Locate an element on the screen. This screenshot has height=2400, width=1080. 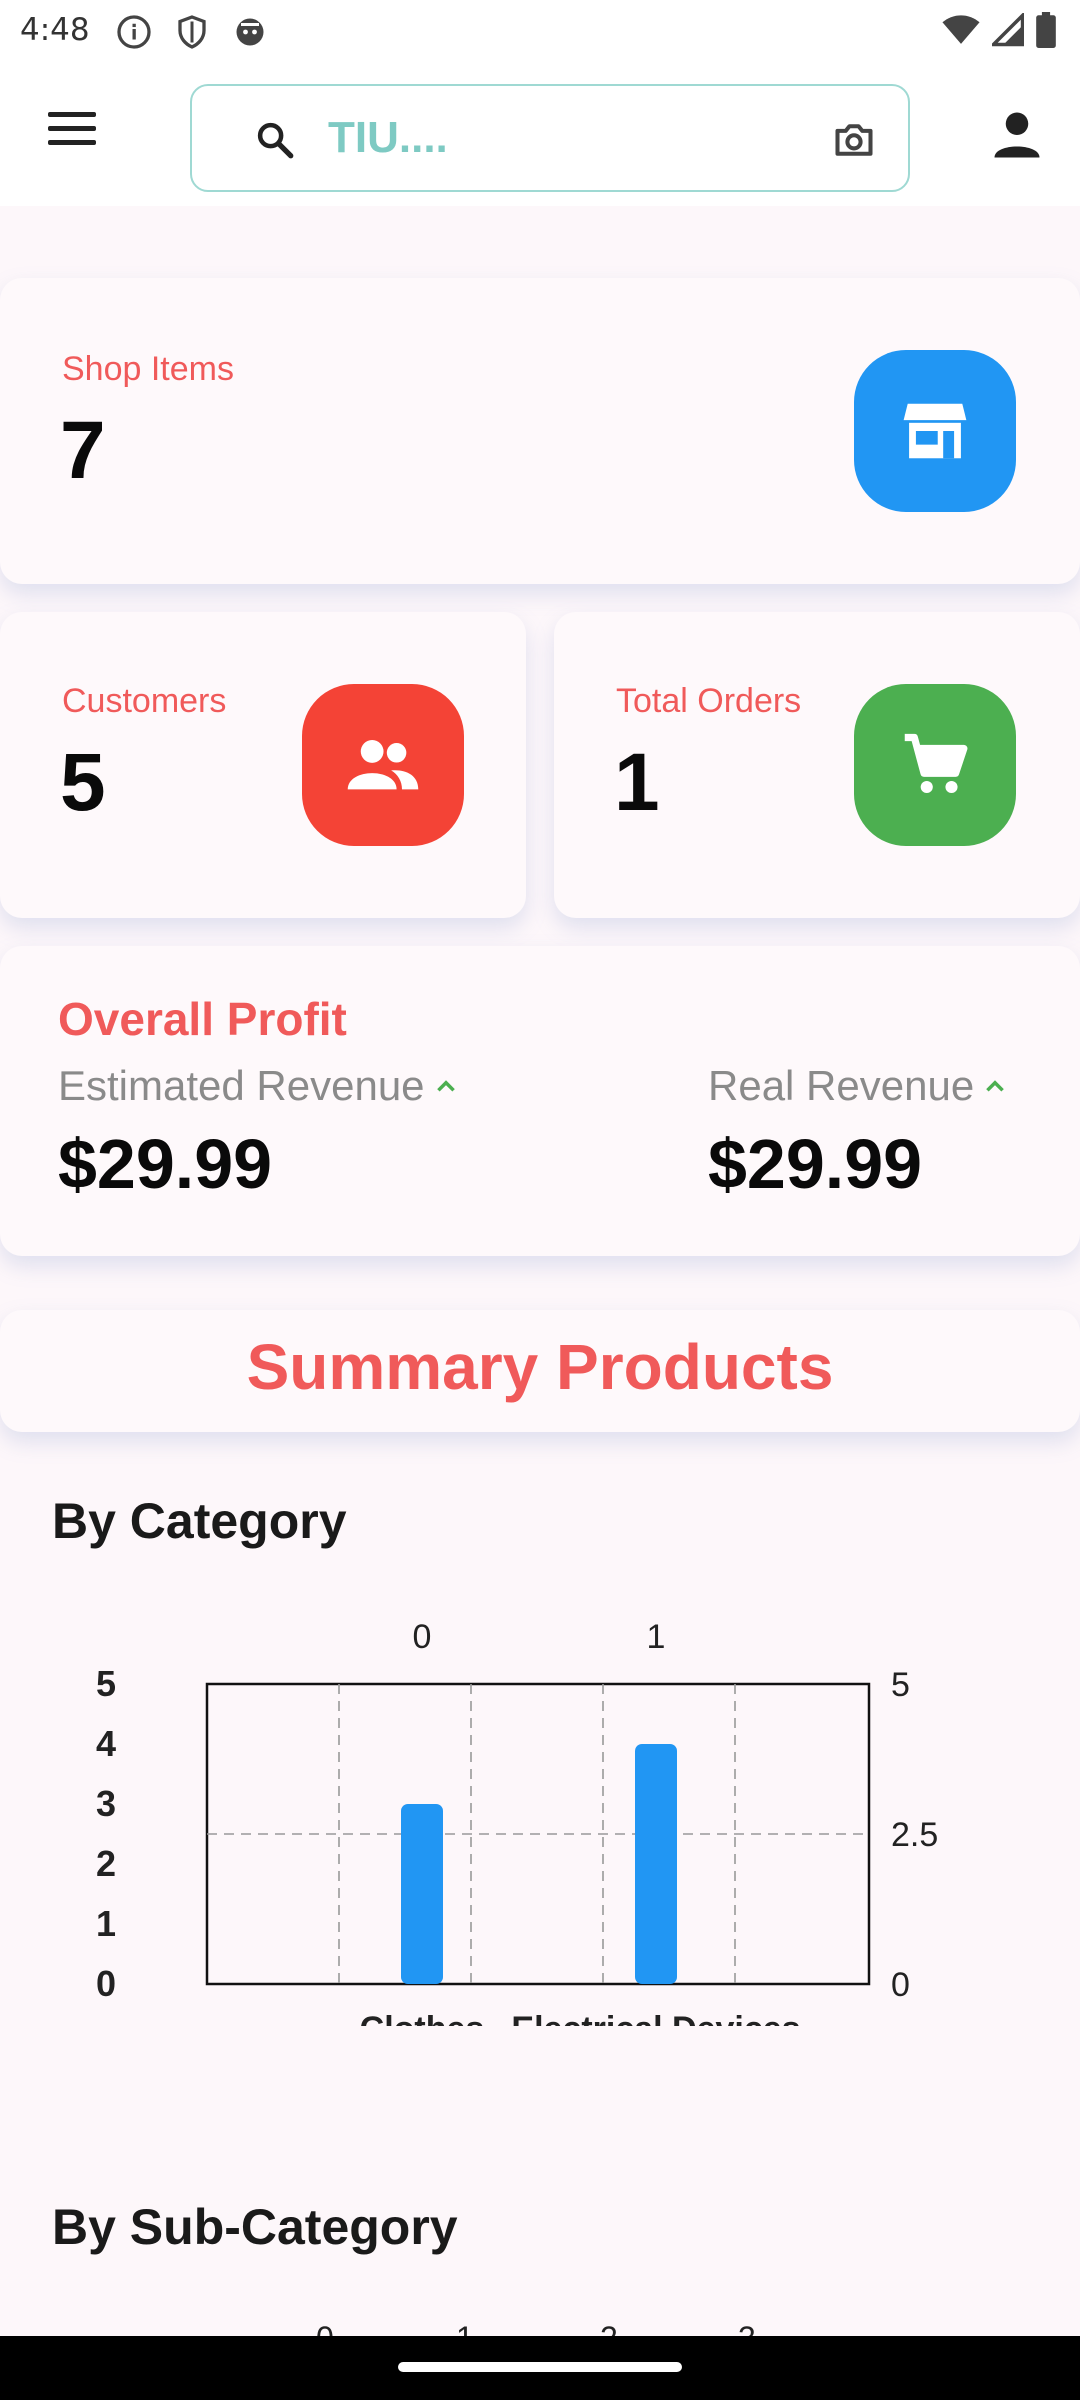
estimated-revenue-label-row: Estimated Revenue is located at coordinates (258, 1086).